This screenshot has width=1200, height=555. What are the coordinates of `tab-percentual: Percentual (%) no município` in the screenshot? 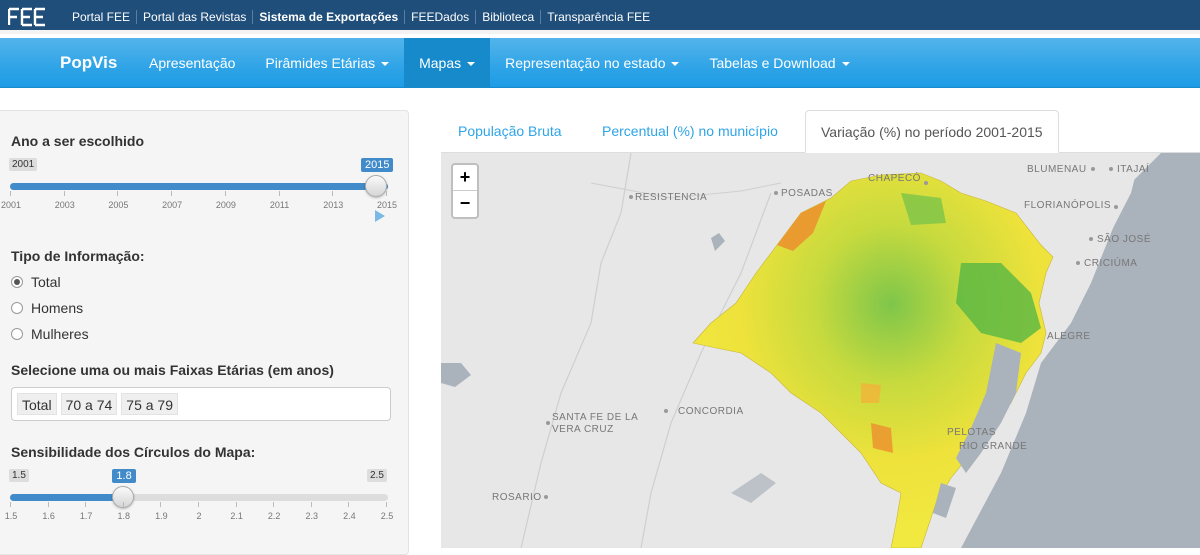 It's located at (690, 131).